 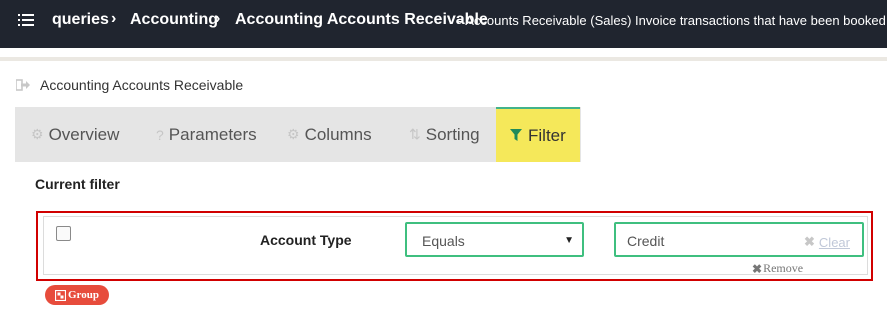 What do you see at coordinates (338, 134) in the screenshot?
I see `tab-label: Columns` at bounding box center [338, 134].